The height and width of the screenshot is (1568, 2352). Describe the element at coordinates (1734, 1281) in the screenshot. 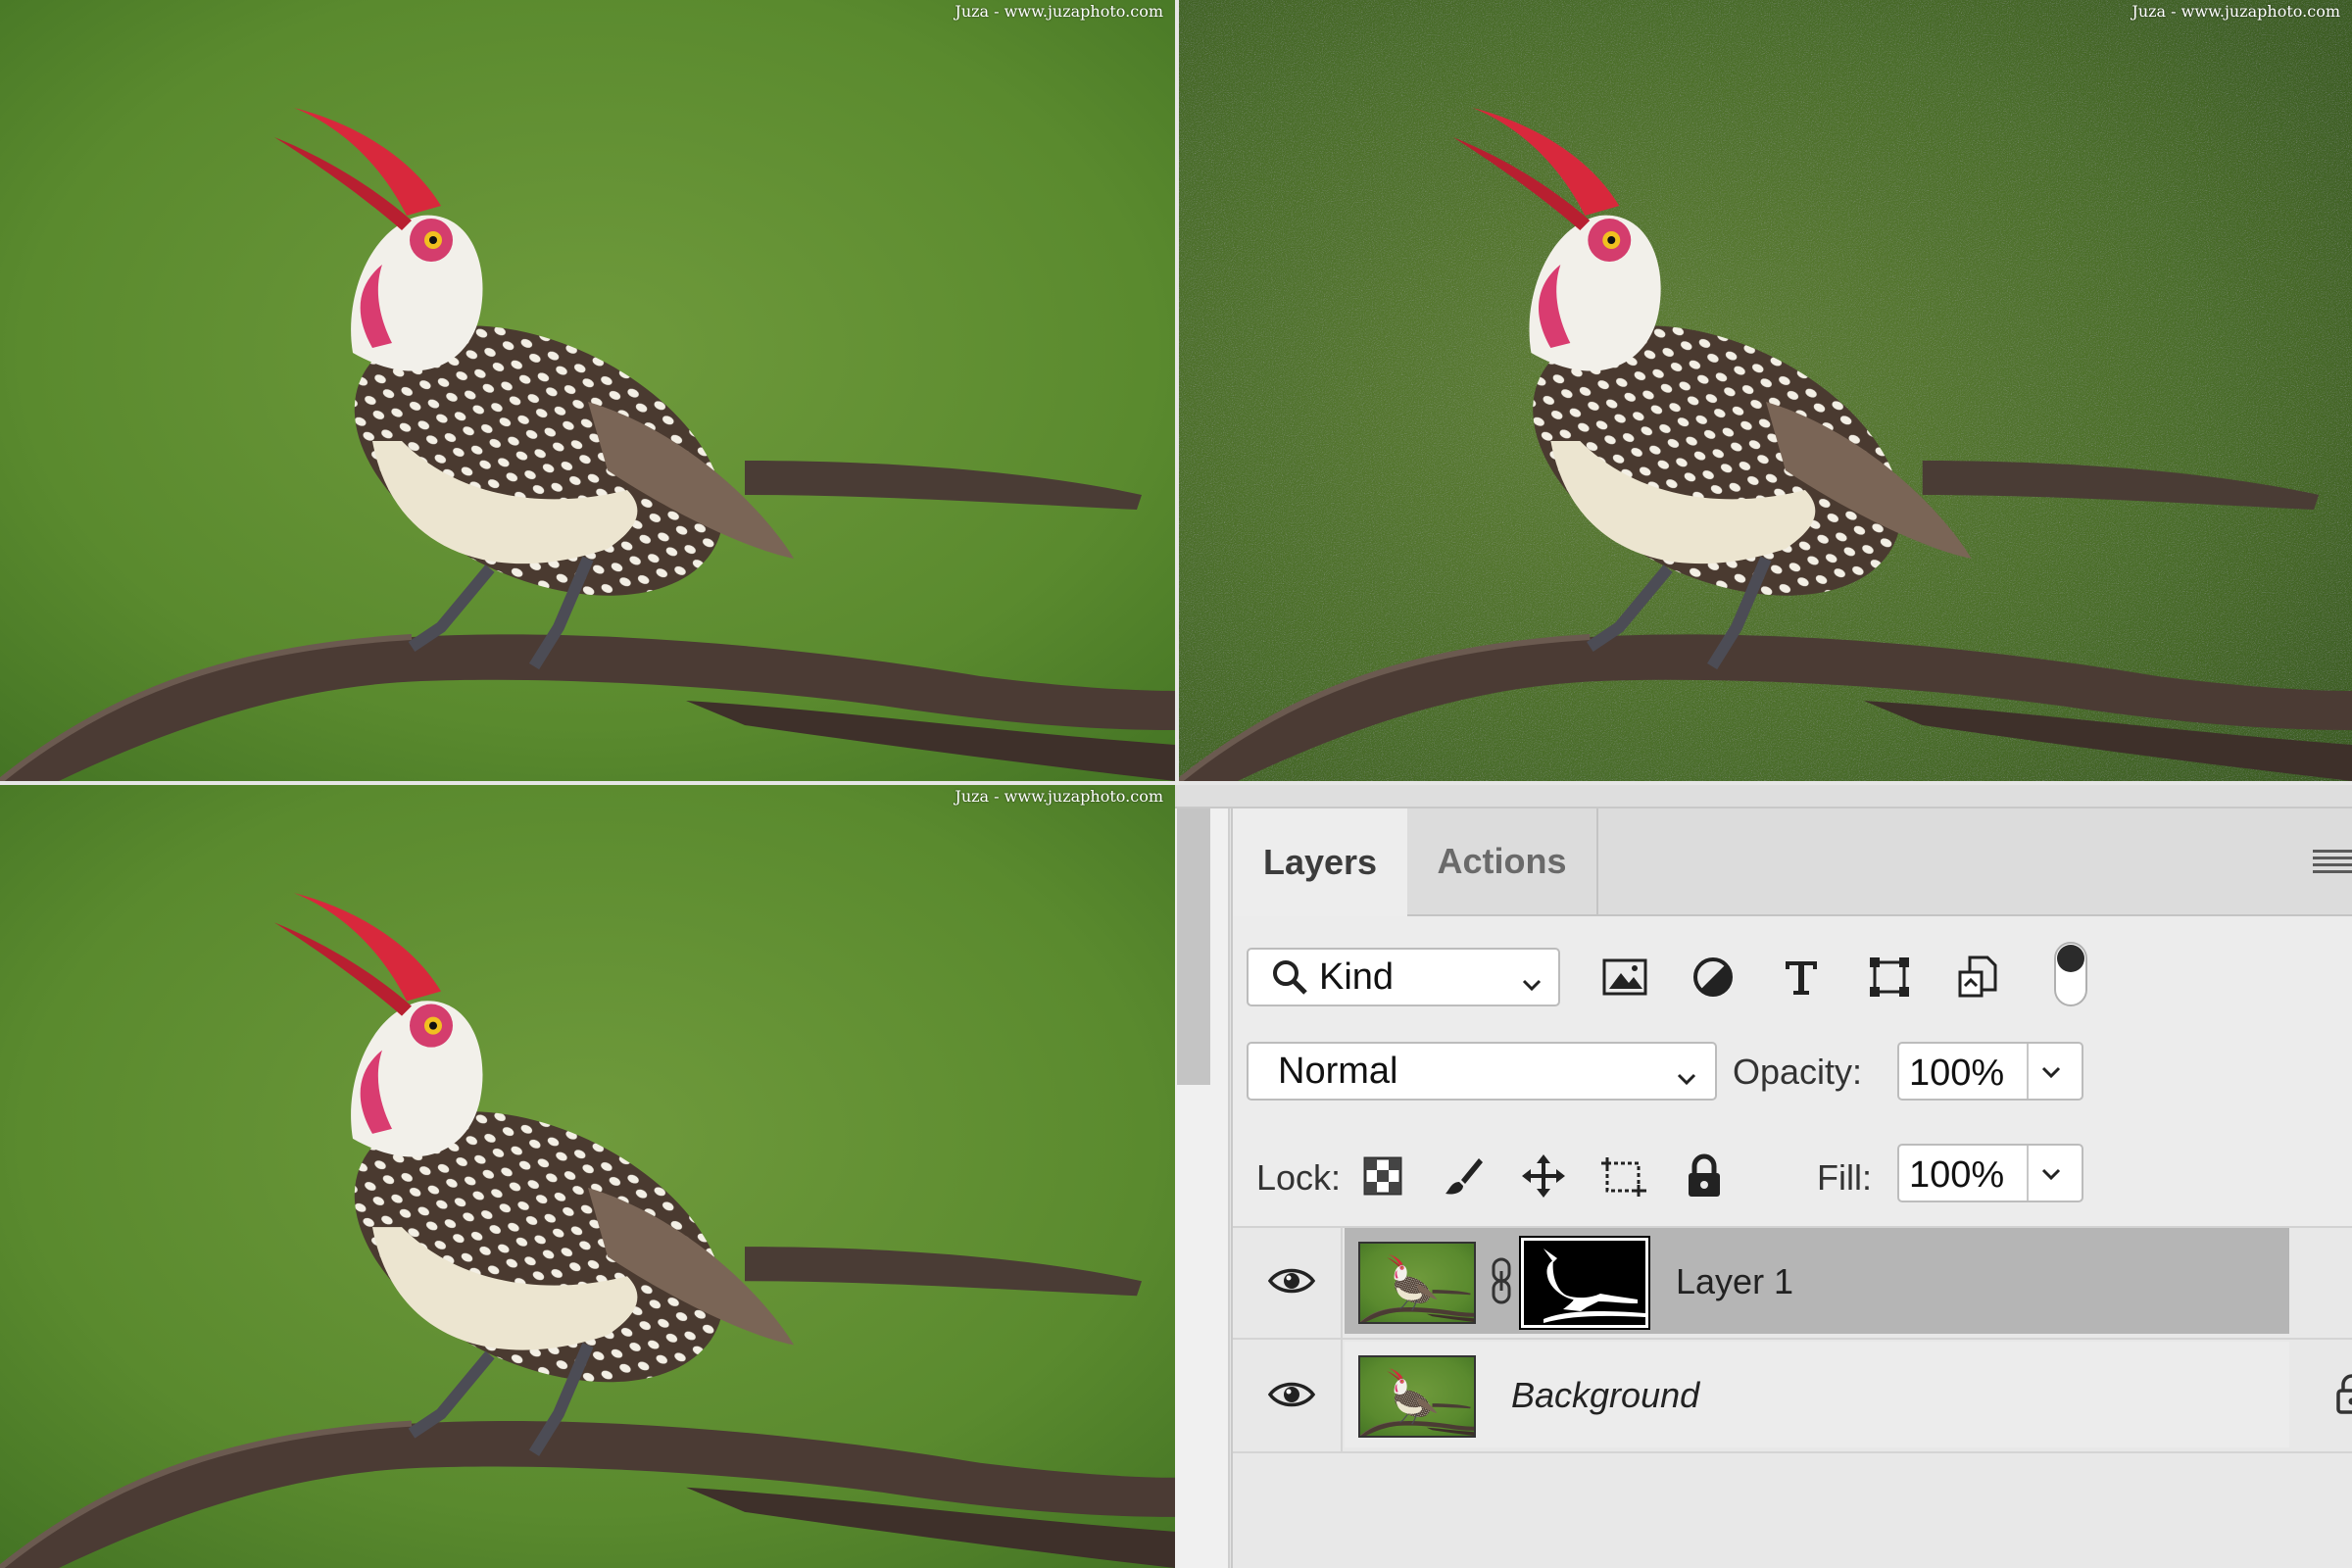

I see `layer-name: Layer 1` at that location.